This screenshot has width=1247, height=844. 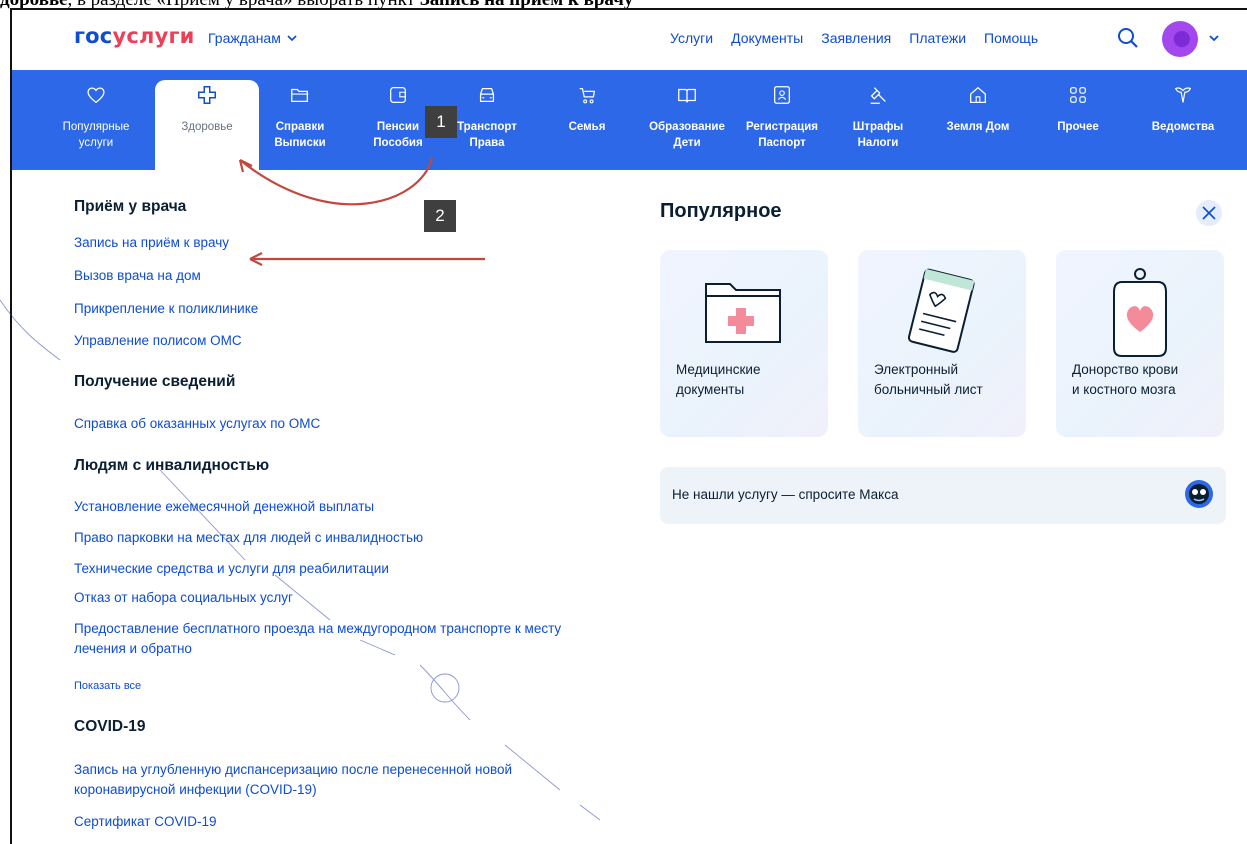 What do you see at coordinates (782, 120) in the screenshot?
I see `category-registration: Регистрация Паспорт` at bounding box center [782, 120].